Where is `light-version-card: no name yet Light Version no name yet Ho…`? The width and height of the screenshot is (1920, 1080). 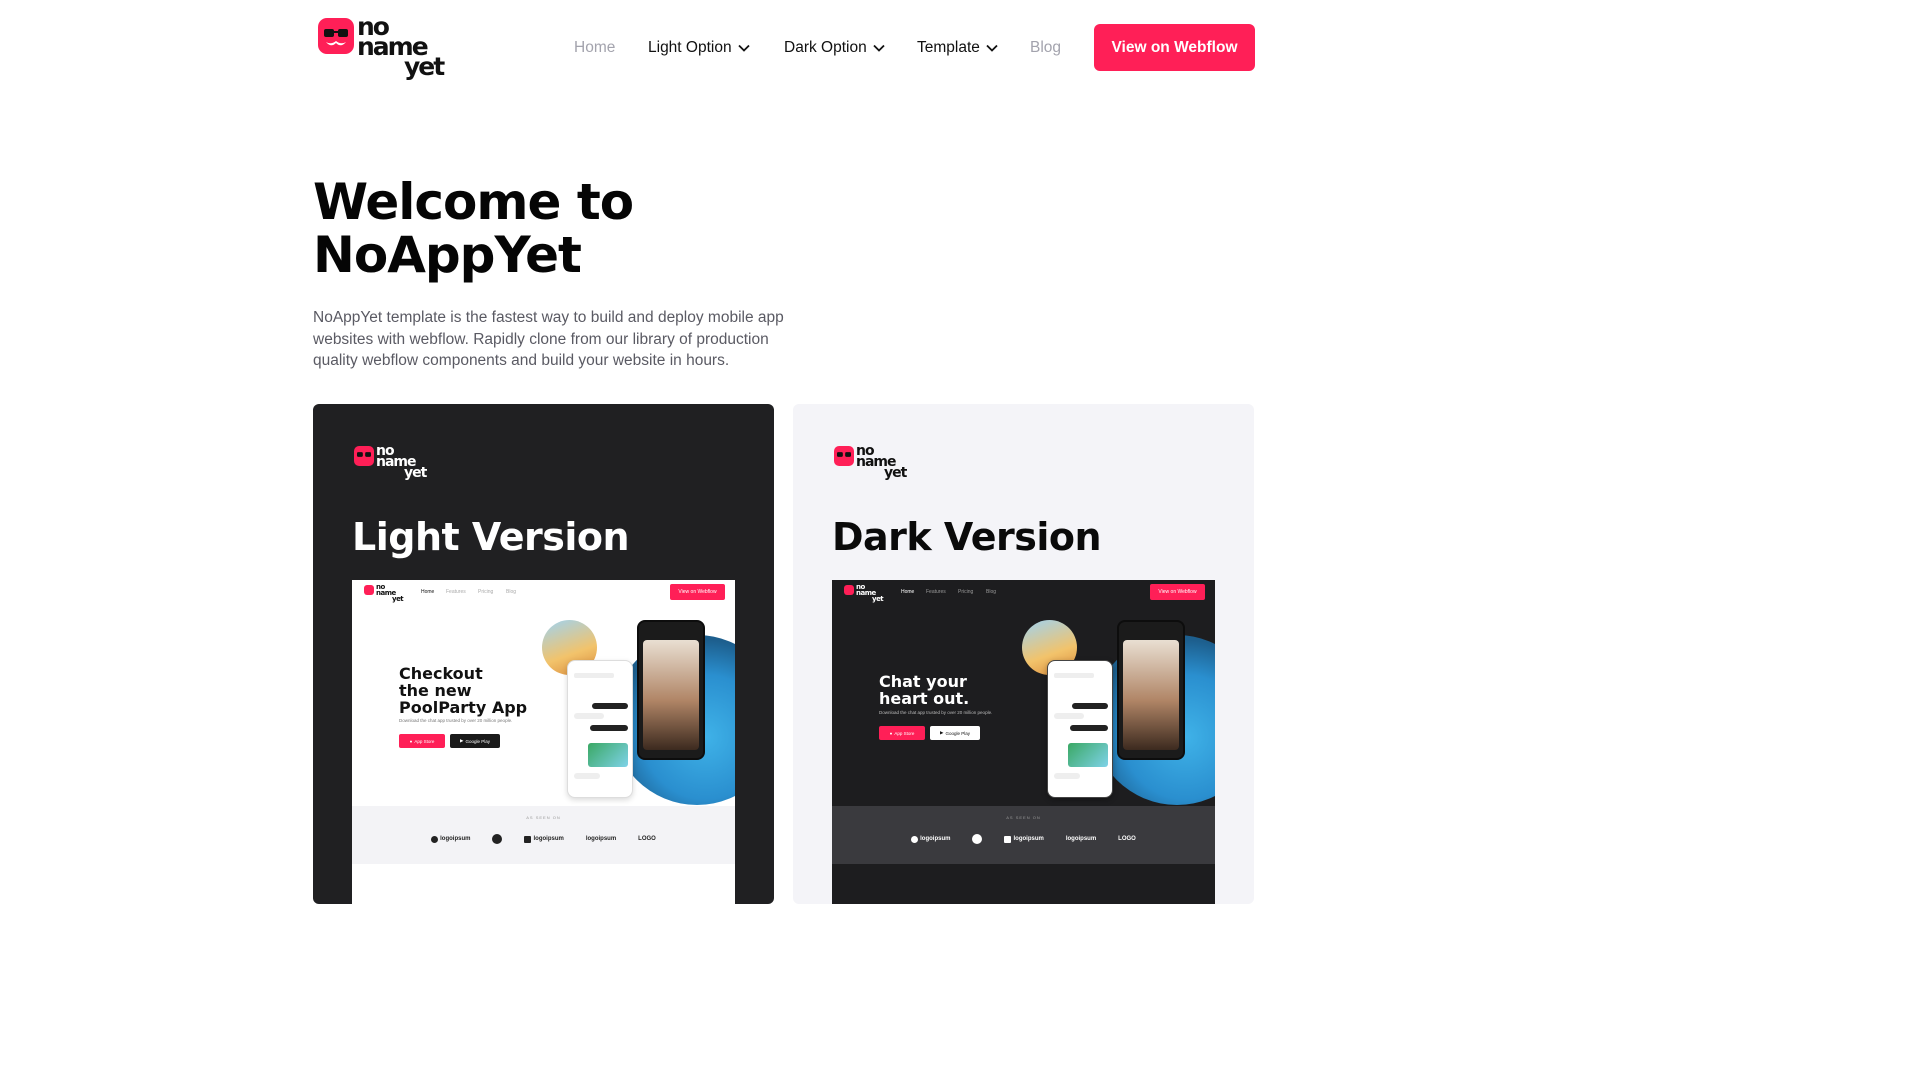 light-version-card: no name yet Light Version no name yet Ho… is located at coordinates (543, 654).